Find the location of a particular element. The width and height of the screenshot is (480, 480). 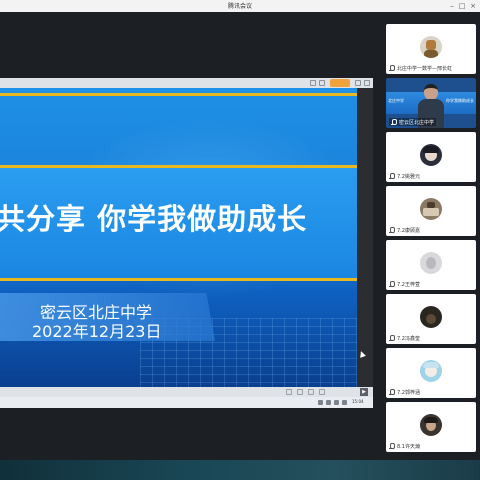

participant-name: 北庄中学一数学—邢长虹 is located at coordinates (425, 68).